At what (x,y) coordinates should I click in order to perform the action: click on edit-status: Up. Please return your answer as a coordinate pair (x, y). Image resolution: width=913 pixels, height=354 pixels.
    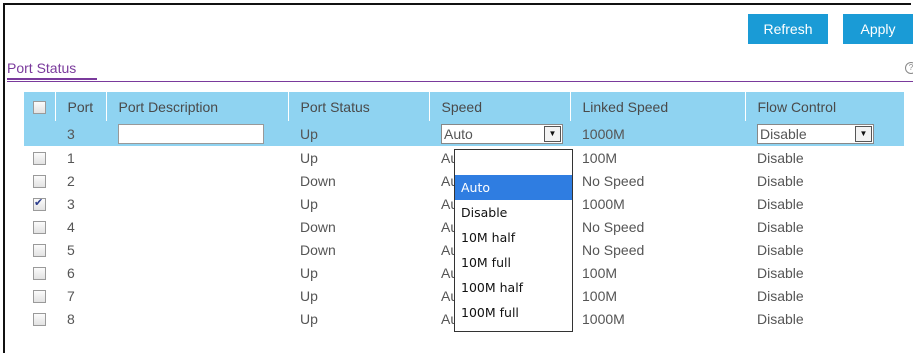
    Looking at the image, I should click on (309, 133).